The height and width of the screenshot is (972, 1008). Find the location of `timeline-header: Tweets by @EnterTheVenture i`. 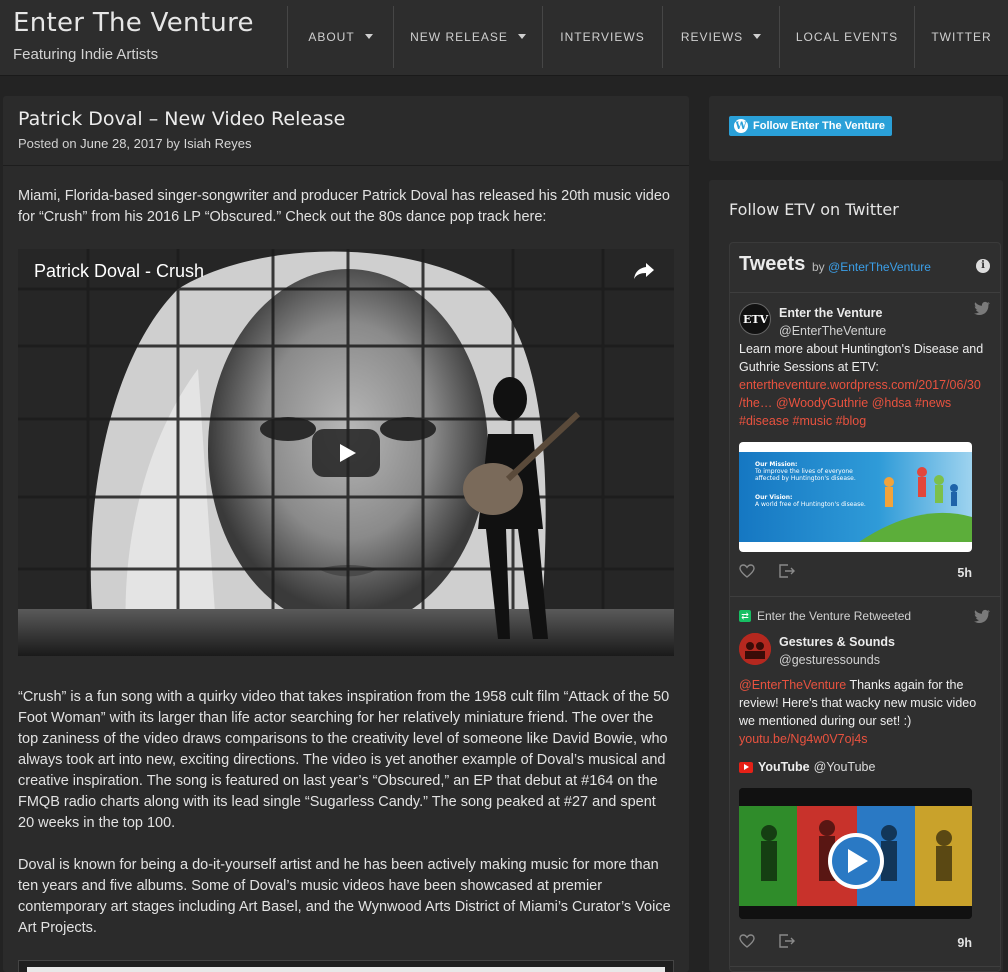

timeline-header: Tweets by @EnterTheVenture i is located at coordinates (865, 268).